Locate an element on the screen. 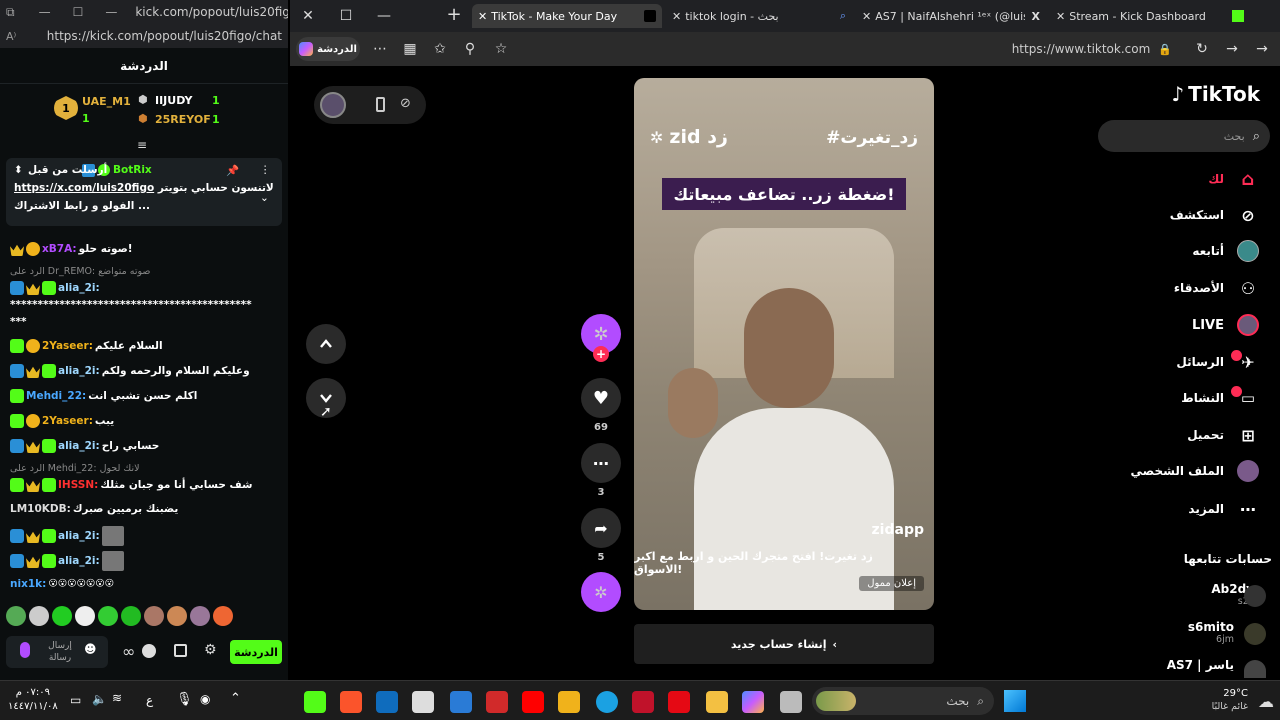  infinity-icon: ∞ is located at coordinates (128, 651).